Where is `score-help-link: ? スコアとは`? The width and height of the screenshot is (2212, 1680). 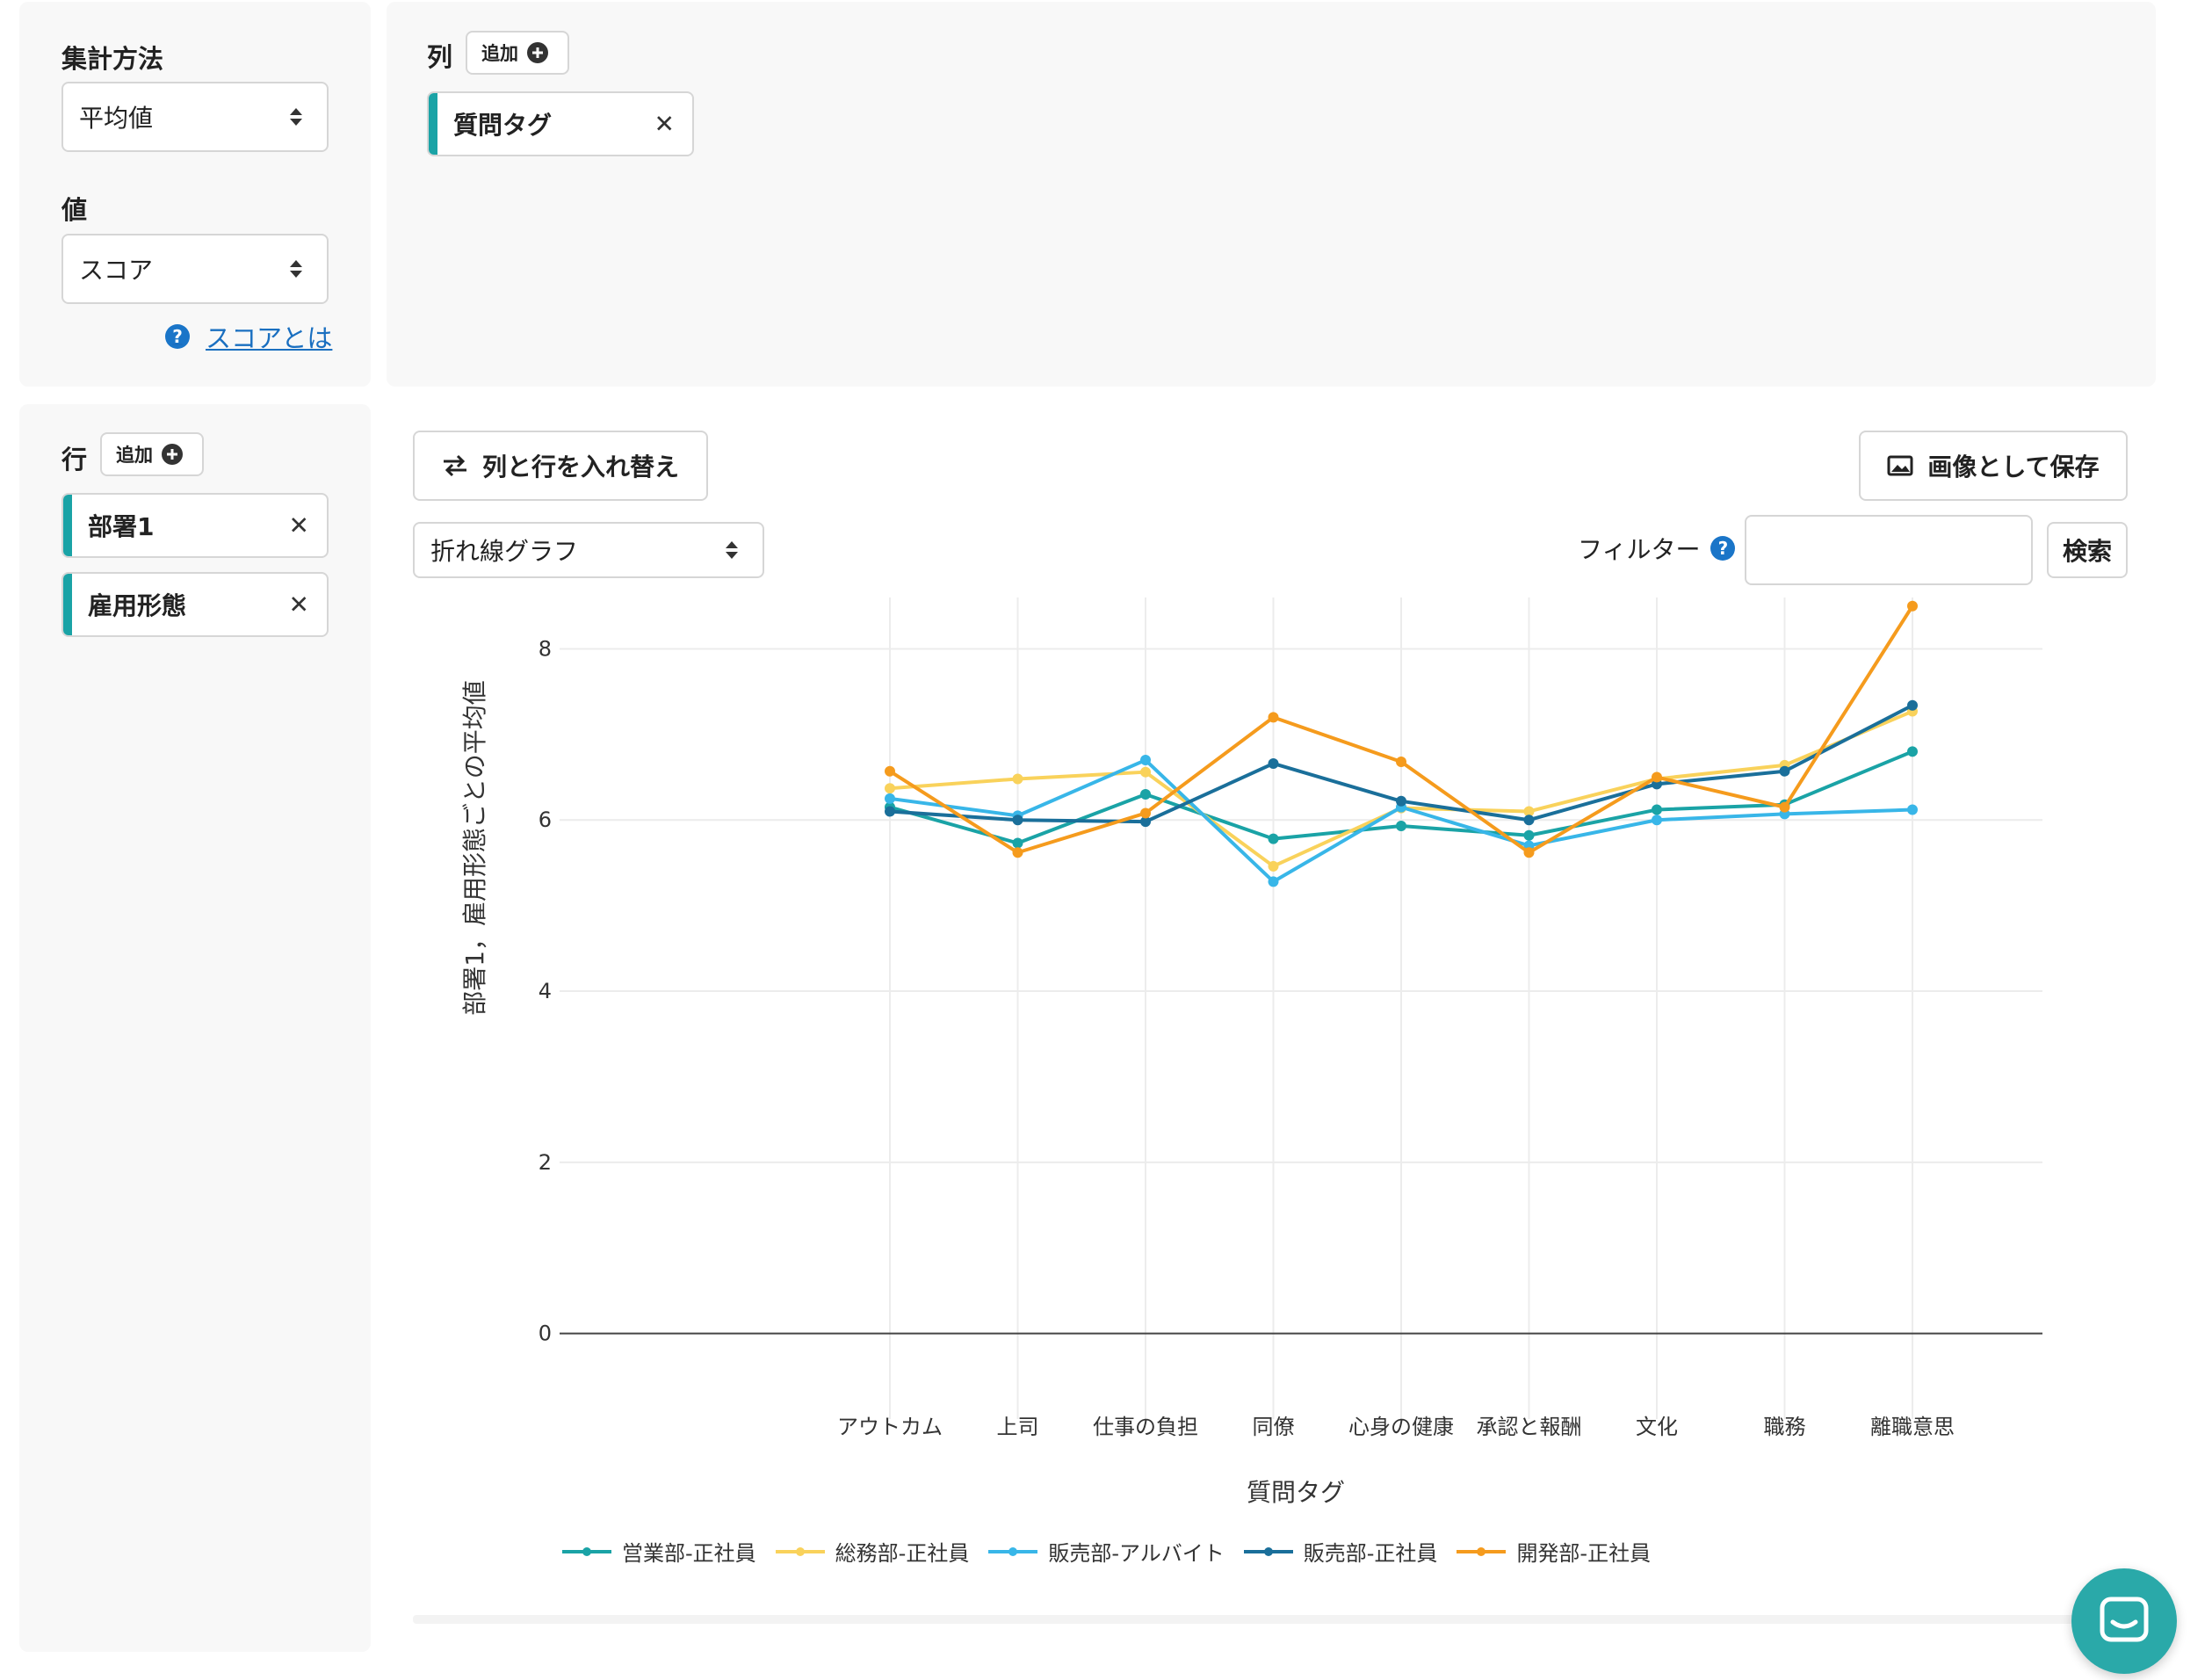
score-help-link: ? スコアとは is located at coordinates (248, 336).